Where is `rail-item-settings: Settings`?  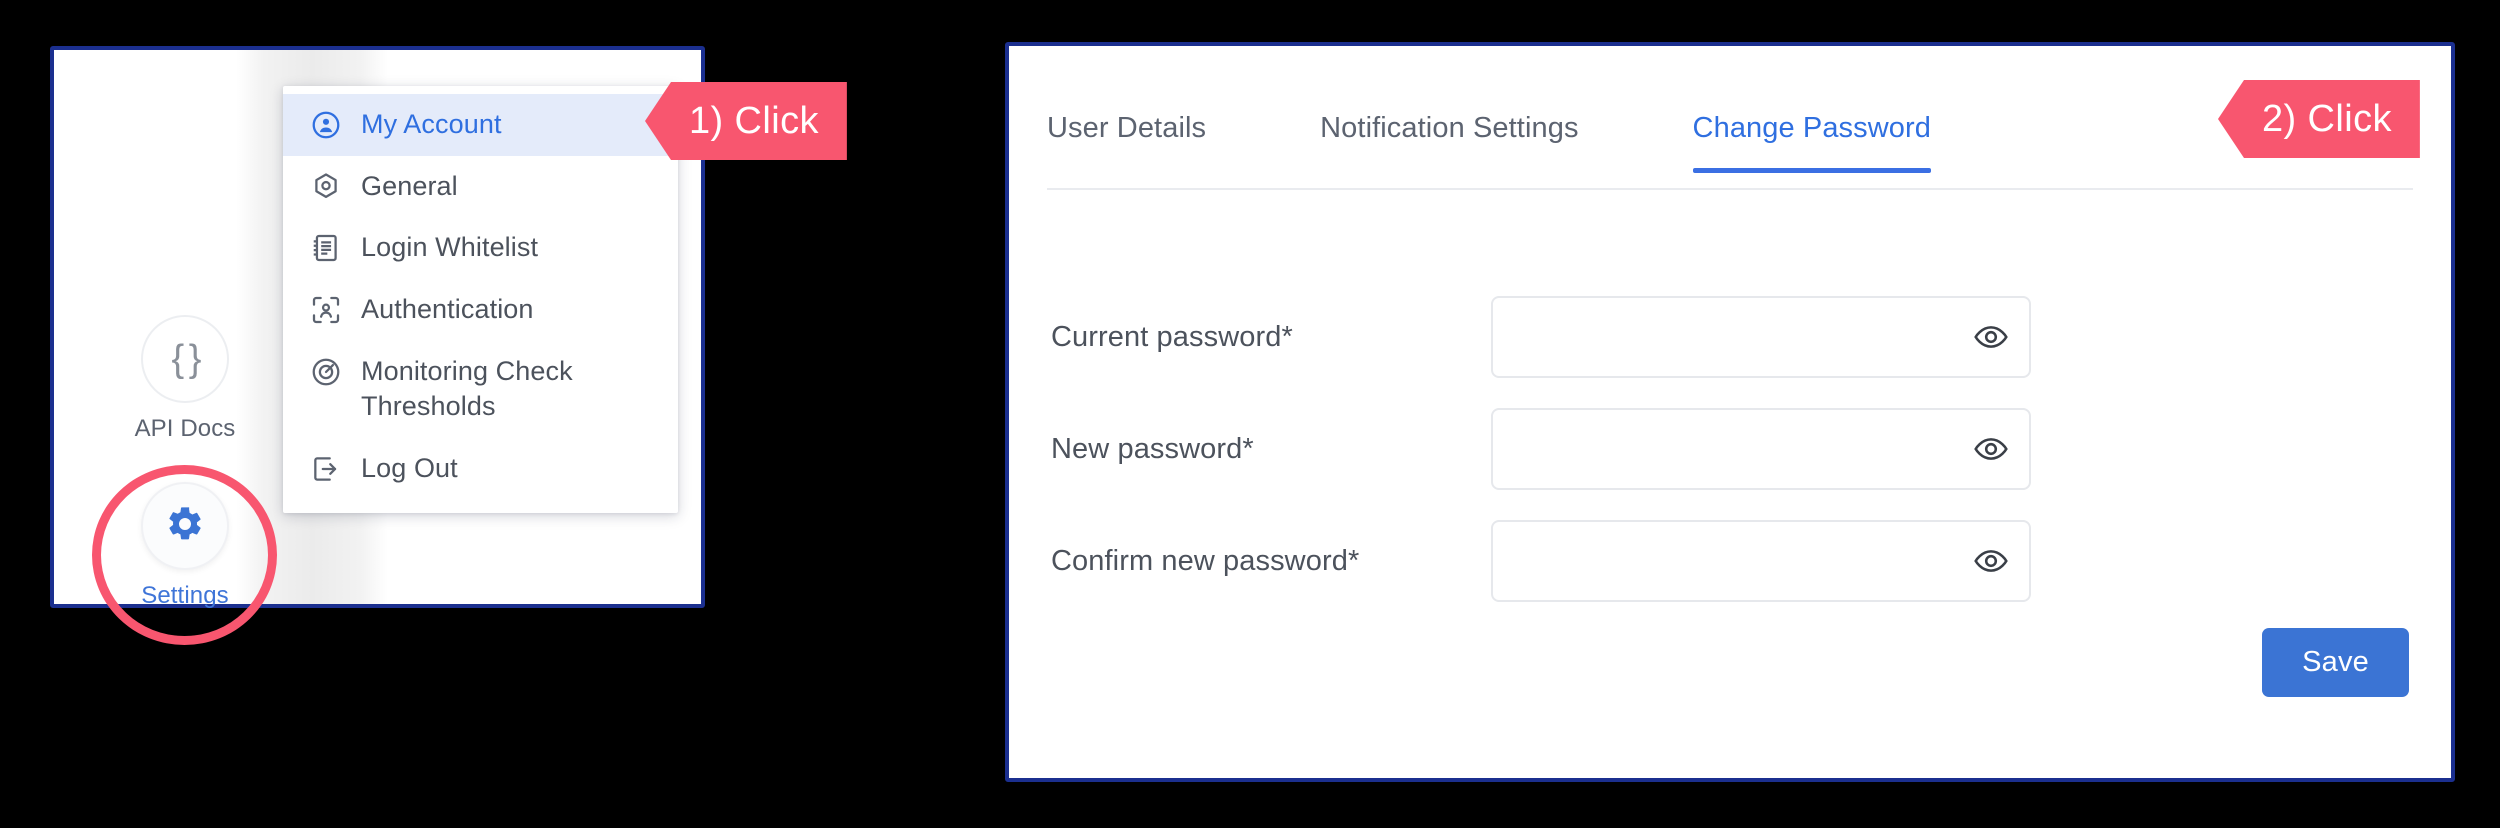
rail-item-settings: Settings is located at coordinates (185, 546).